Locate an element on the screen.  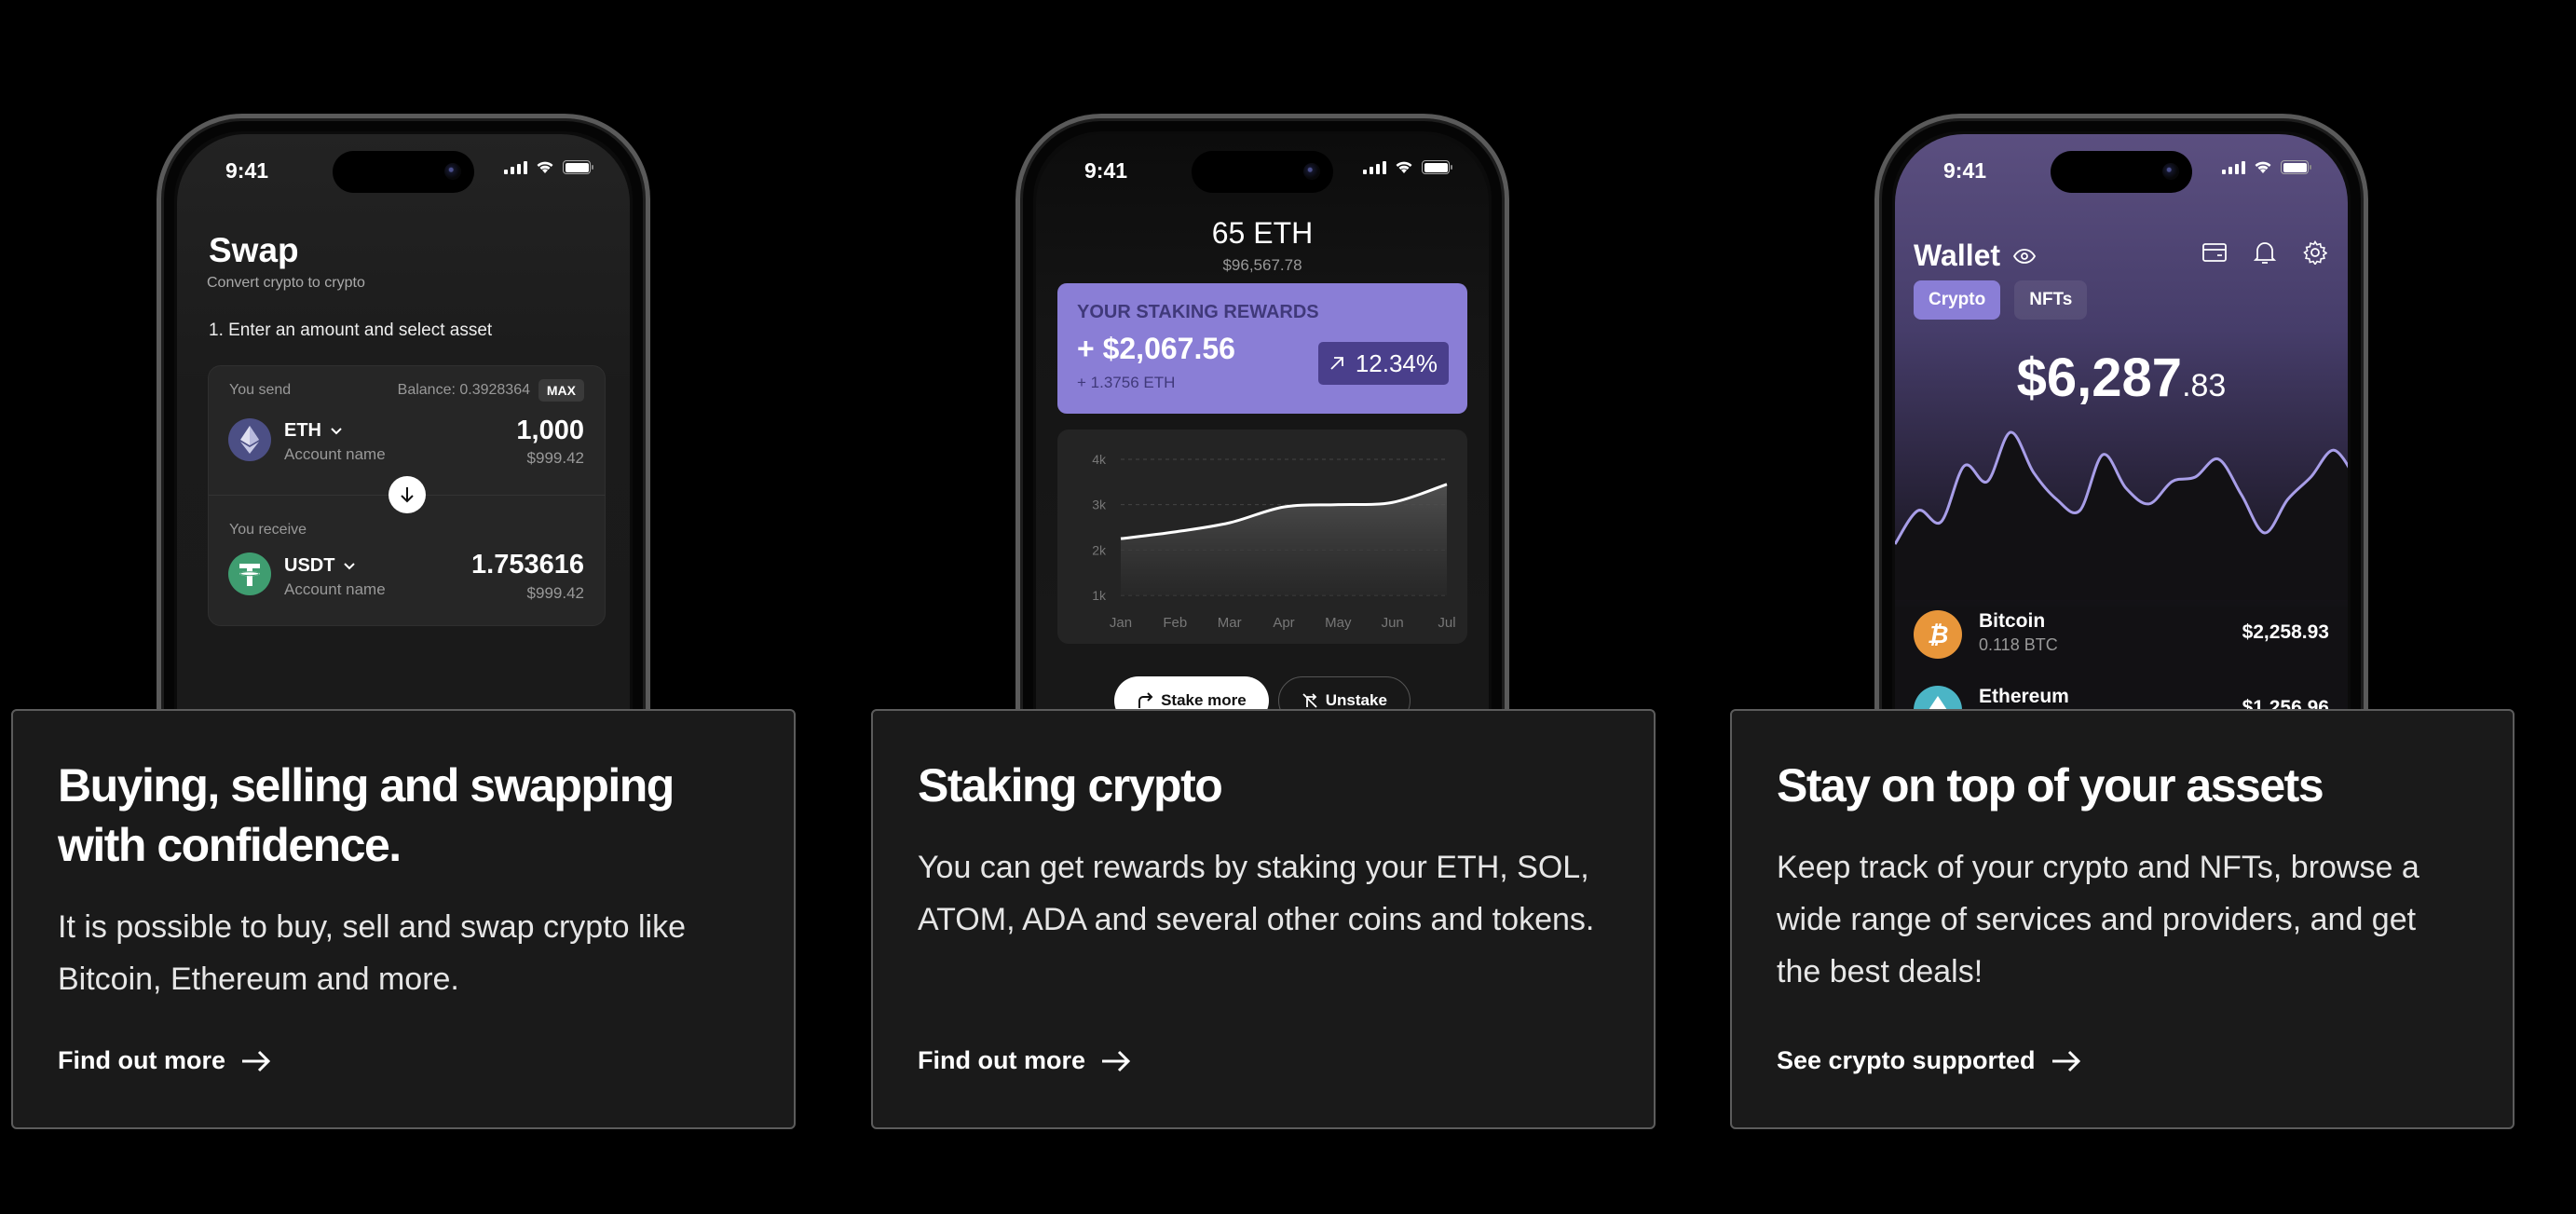
wallet-tabs: Crypto NFTs is located at coordinates (2001, 300).